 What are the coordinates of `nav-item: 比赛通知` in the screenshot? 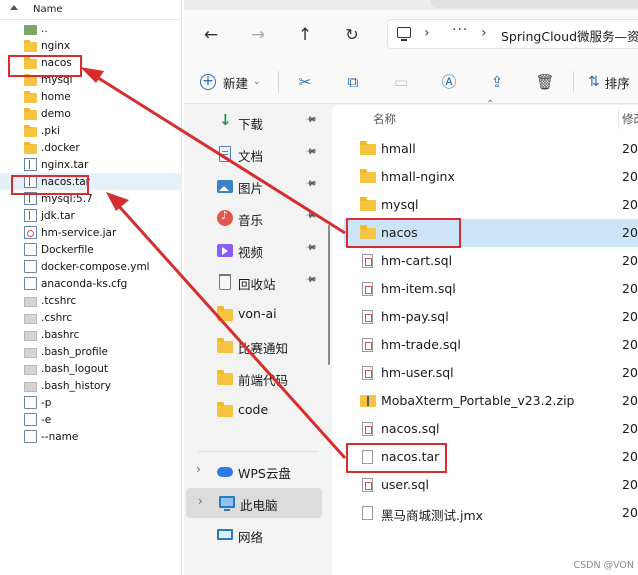 It's located at (254, 346).